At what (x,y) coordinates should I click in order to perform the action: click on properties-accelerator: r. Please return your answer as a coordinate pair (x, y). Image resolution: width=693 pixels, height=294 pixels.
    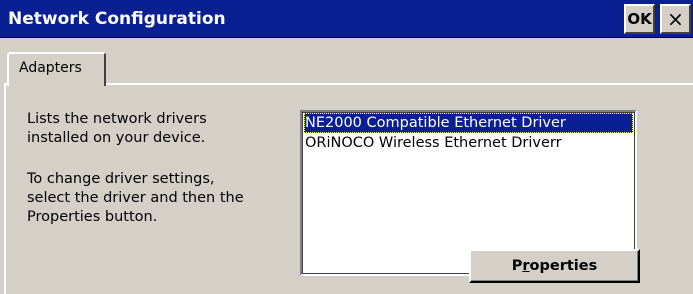
    Looking at the image, I should click on (526, 266).